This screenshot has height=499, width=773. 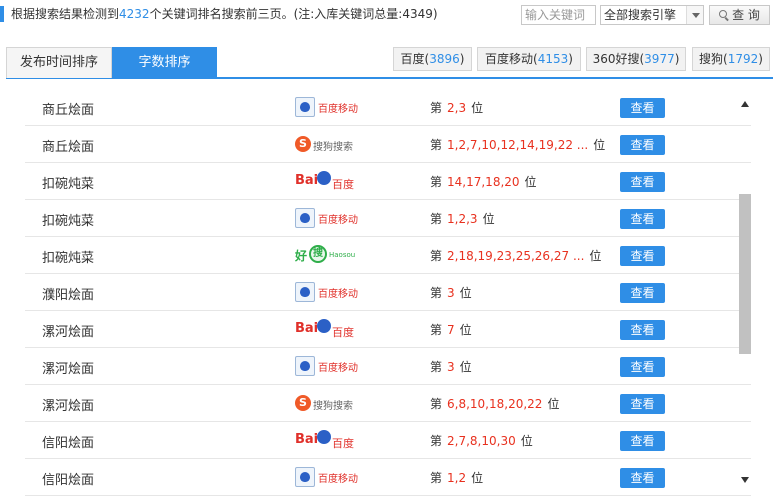 I want to click on engine-tab-name: 百度移动, so click(x=509, y=59).